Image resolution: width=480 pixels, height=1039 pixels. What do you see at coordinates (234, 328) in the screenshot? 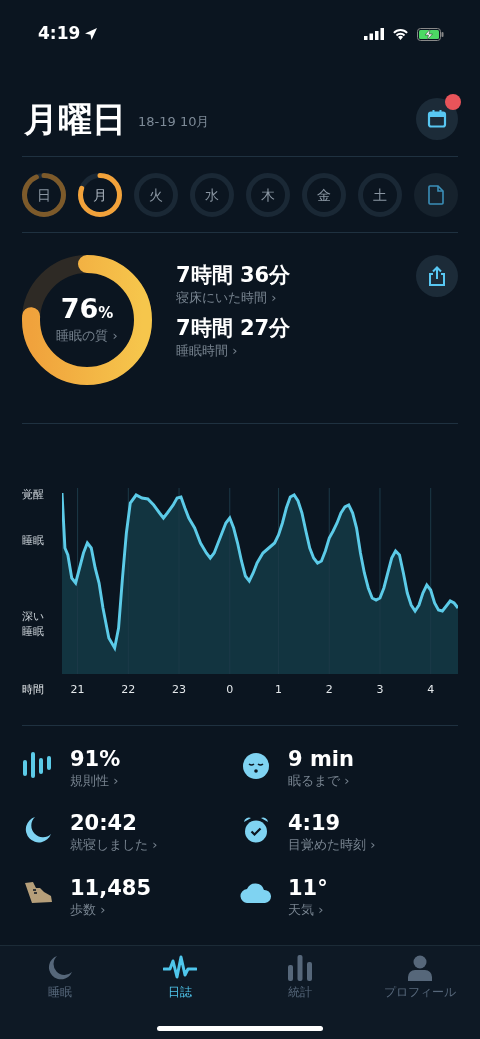
I see `duration-value: 7時間 27分` at bounding box center [234, 328].